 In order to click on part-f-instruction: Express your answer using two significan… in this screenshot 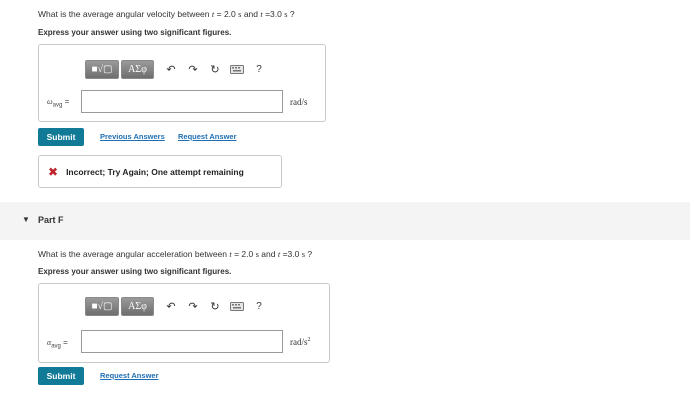, I will do `click(135, 271)`.